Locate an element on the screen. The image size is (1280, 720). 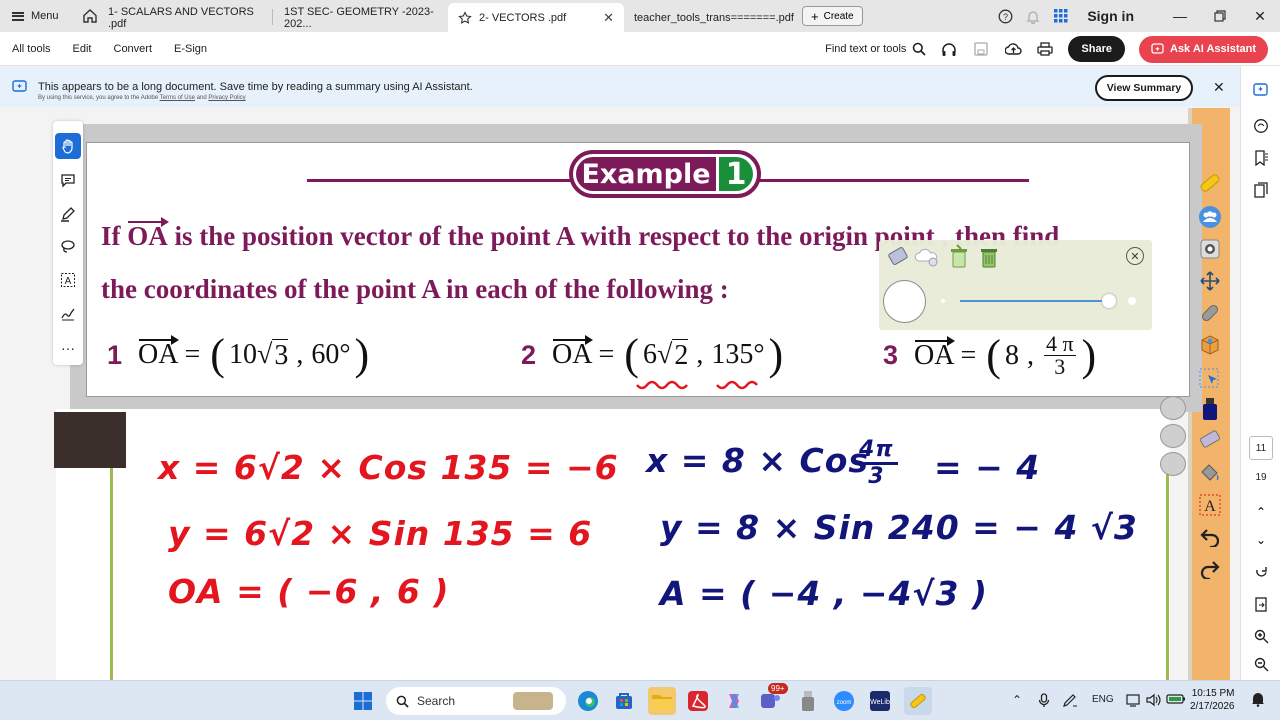
banner-close-icon: ✕ is located at coordinates (1219, 87).